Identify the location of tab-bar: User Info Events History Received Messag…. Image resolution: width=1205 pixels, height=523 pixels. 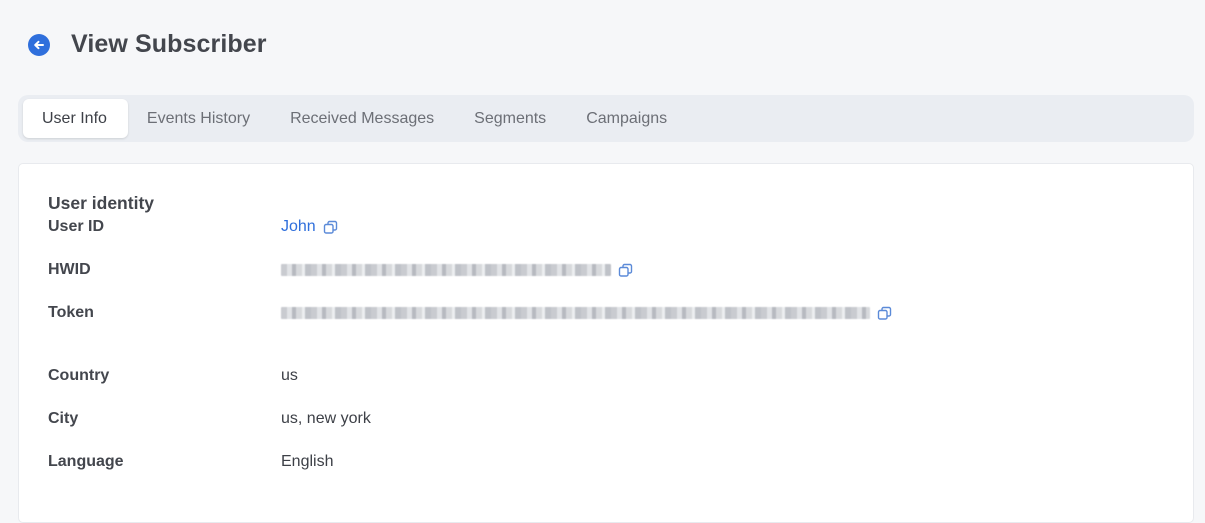
(606, 118).